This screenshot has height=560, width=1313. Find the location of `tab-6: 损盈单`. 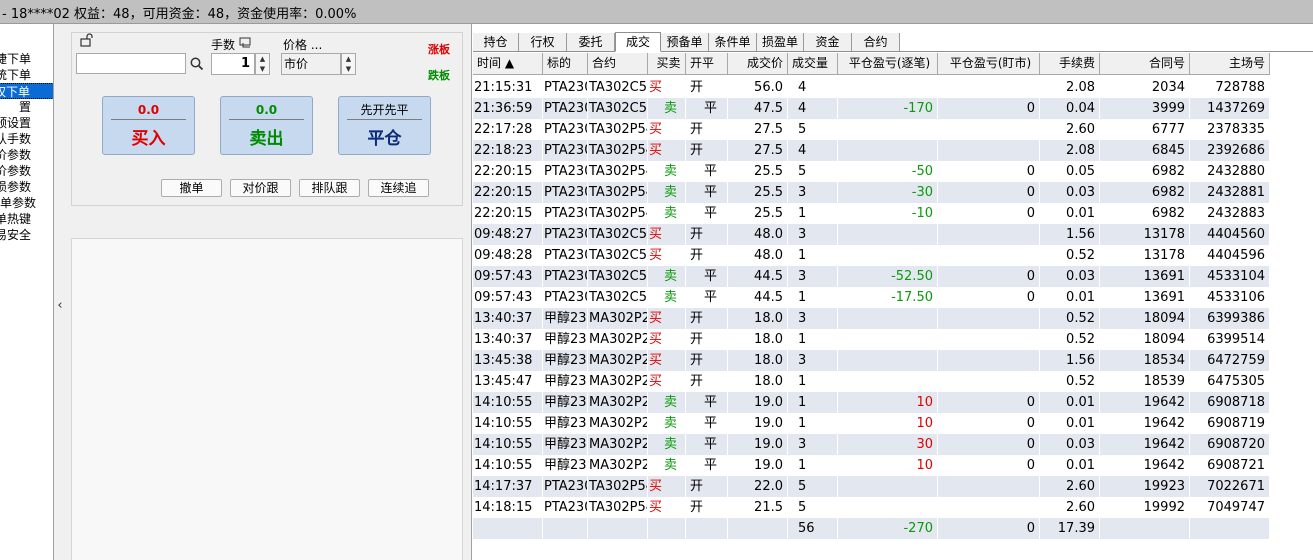

tab-6: 损盈单 is located at coordinates (780, 42).